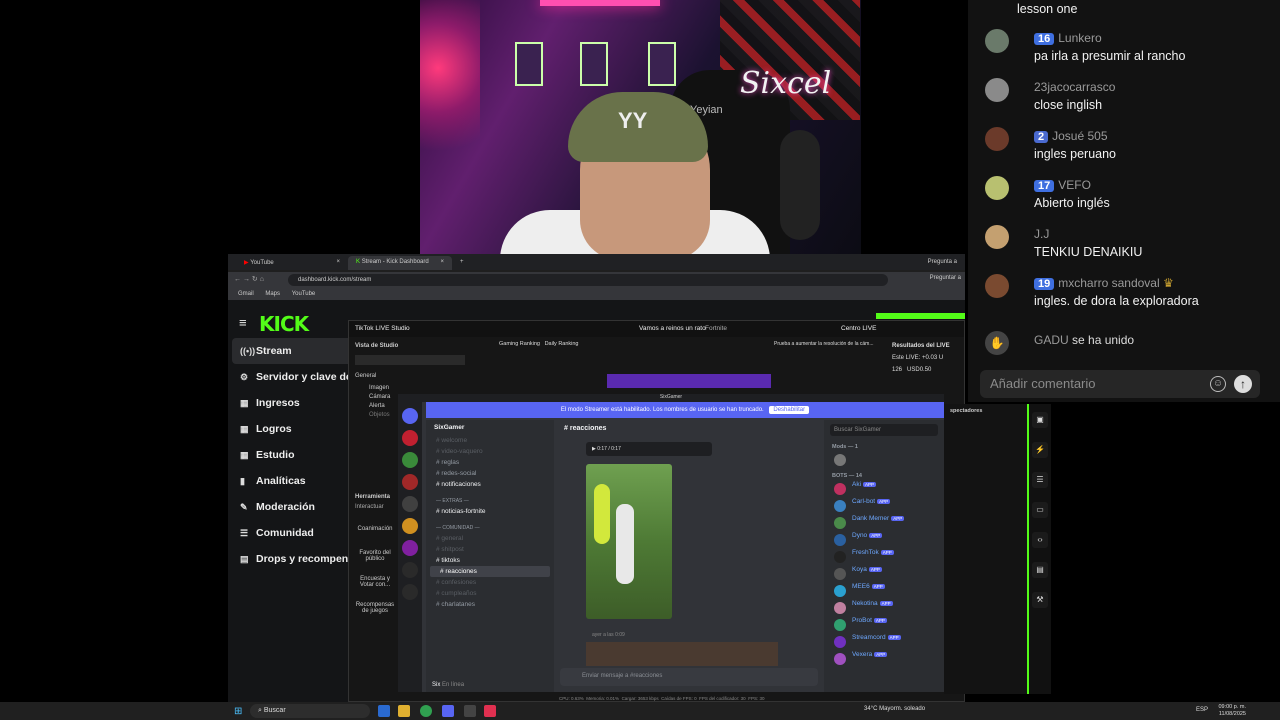  Describe the element at coordinates (490, 604) in the screenshot. I see `channel-item: # charlatanes` at that location.